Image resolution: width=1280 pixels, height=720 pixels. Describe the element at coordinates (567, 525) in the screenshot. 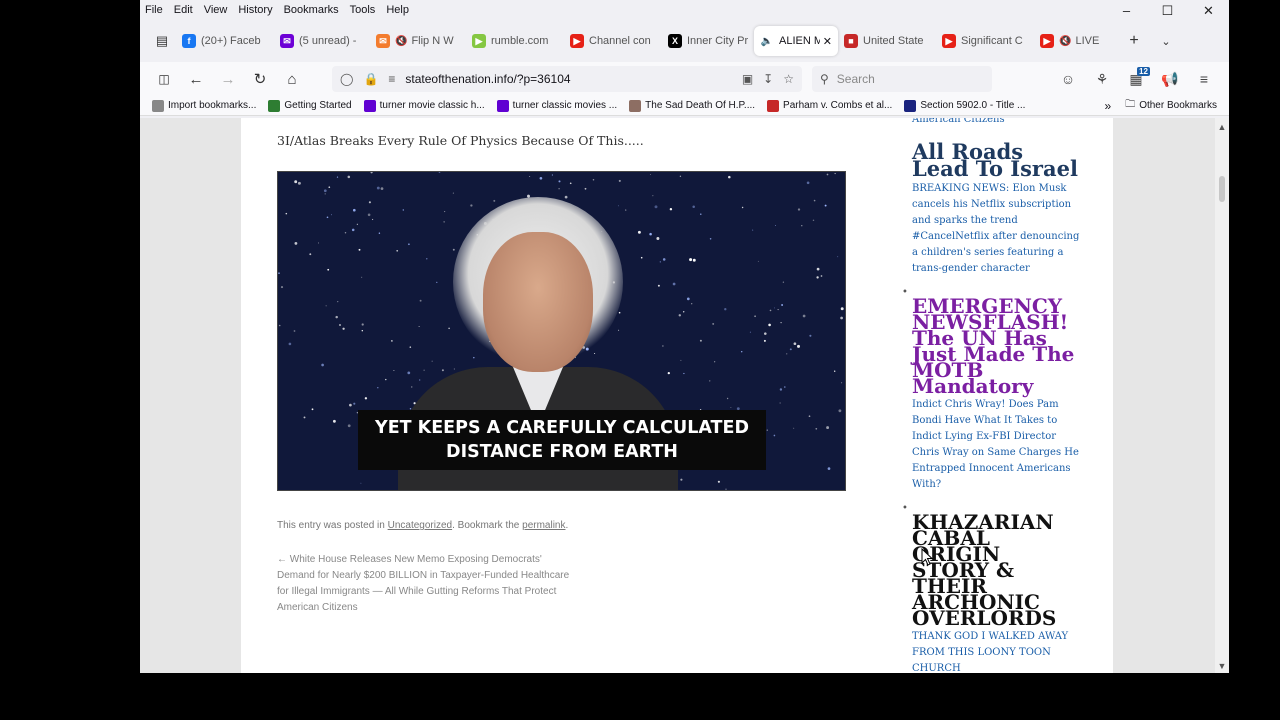

I see `meta-end: .` at that location.